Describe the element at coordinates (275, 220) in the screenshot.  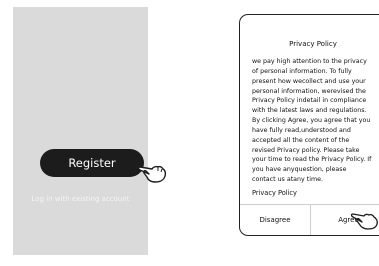
I see `disagree-button: Disagree` at that location.